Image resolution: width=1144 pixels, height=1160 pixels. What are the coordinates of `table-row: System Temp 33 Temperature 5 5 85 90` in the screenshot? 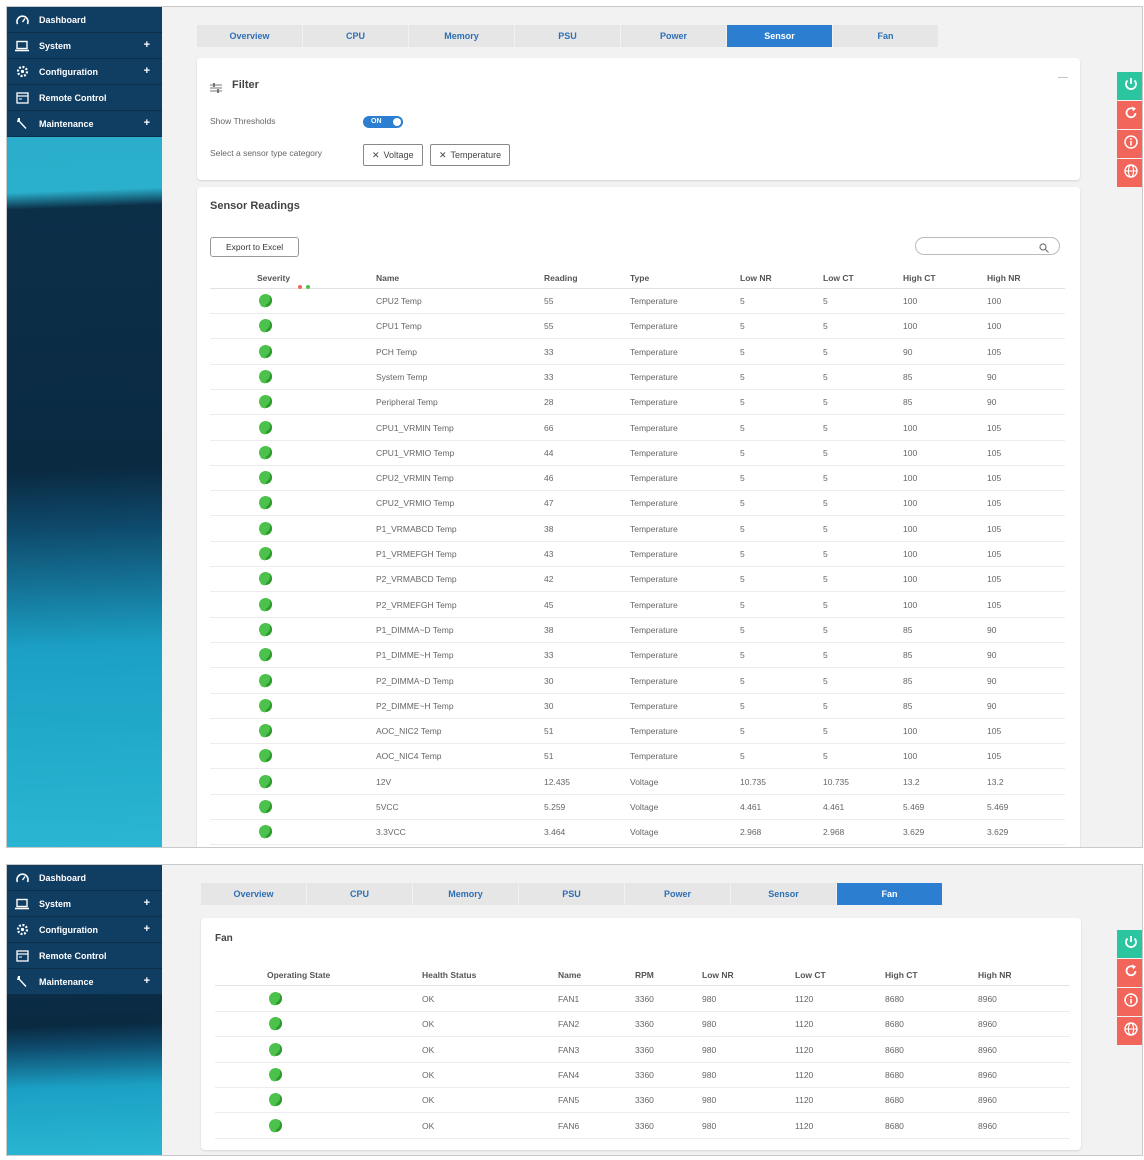 It's located at (637, 377).